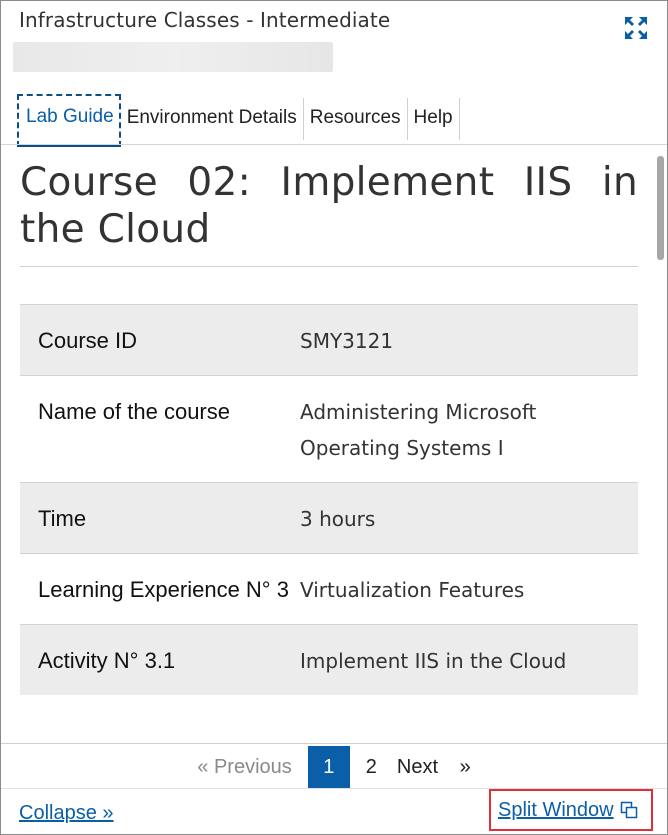  I want to click on table-row: Time 3 hours, so click(329, 518).